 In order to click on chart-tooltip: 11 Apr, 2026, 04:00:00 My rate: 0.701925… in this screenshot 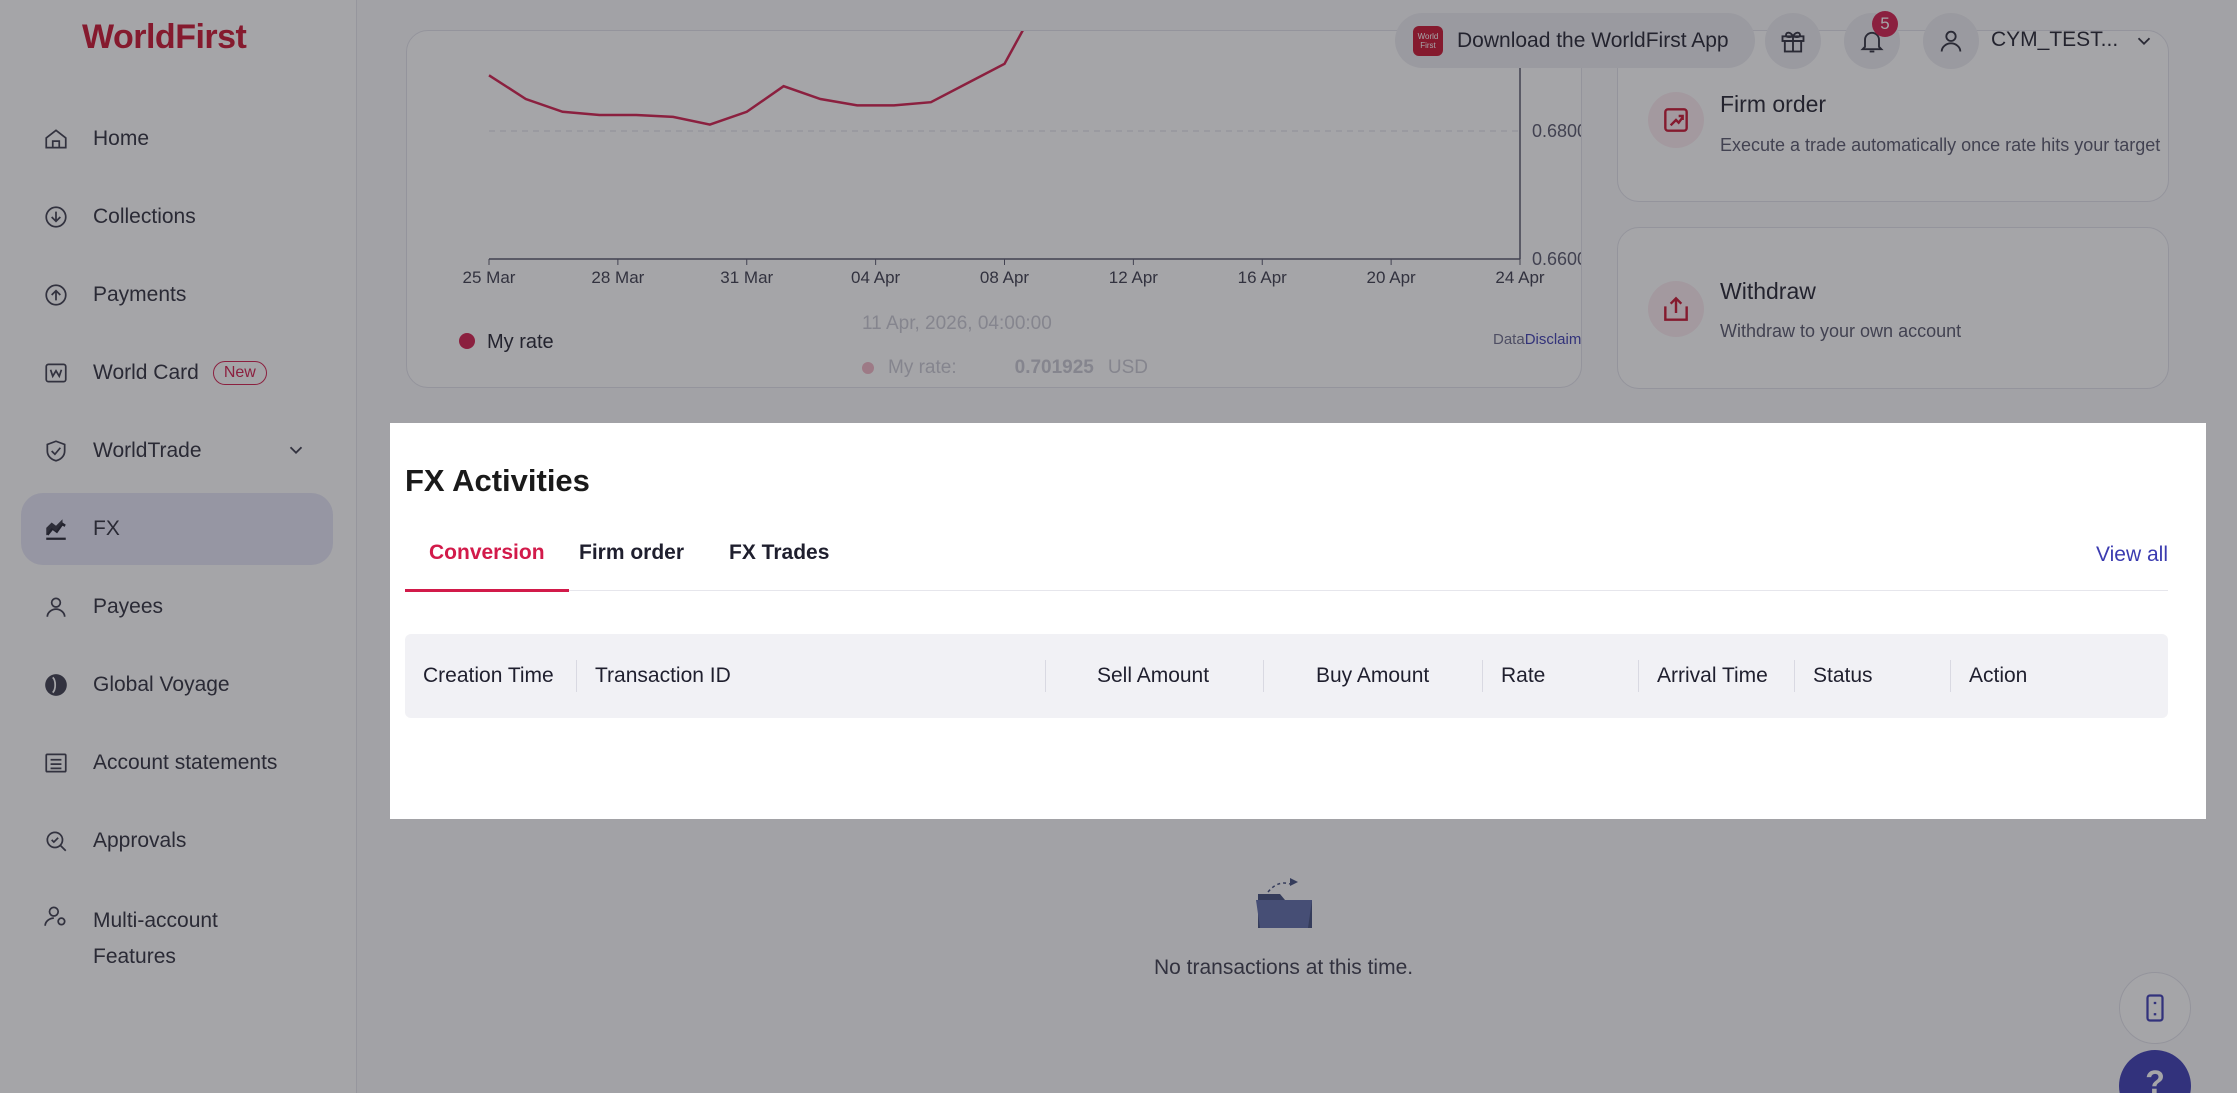, I will do `click(1012, 342)`.